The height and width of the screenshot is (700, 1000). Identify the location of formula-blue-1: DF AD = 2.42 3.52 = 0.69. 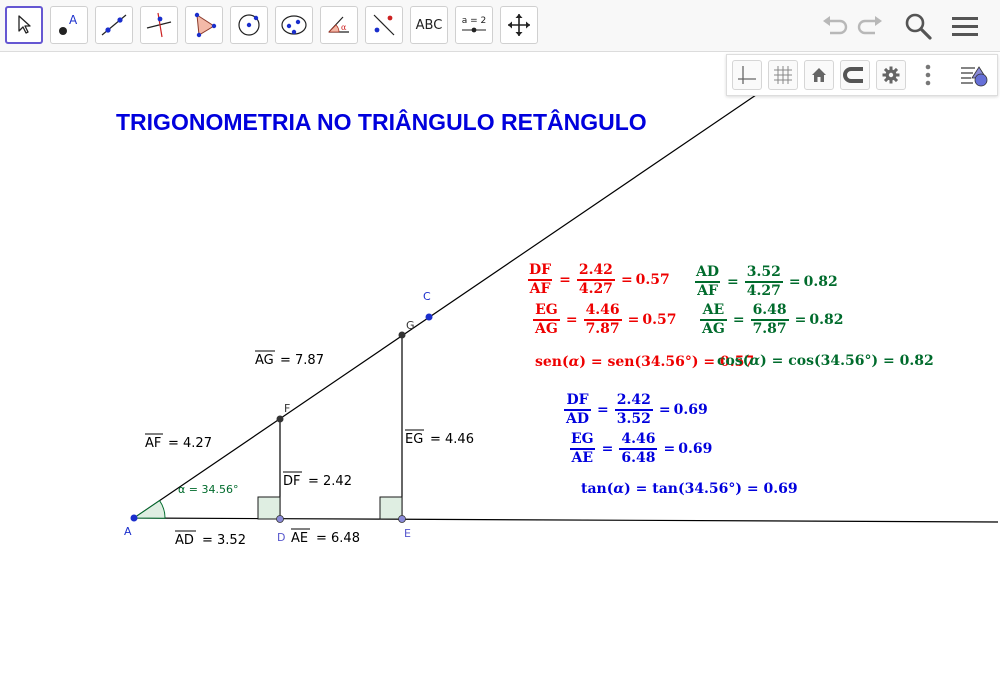
(634, 410).